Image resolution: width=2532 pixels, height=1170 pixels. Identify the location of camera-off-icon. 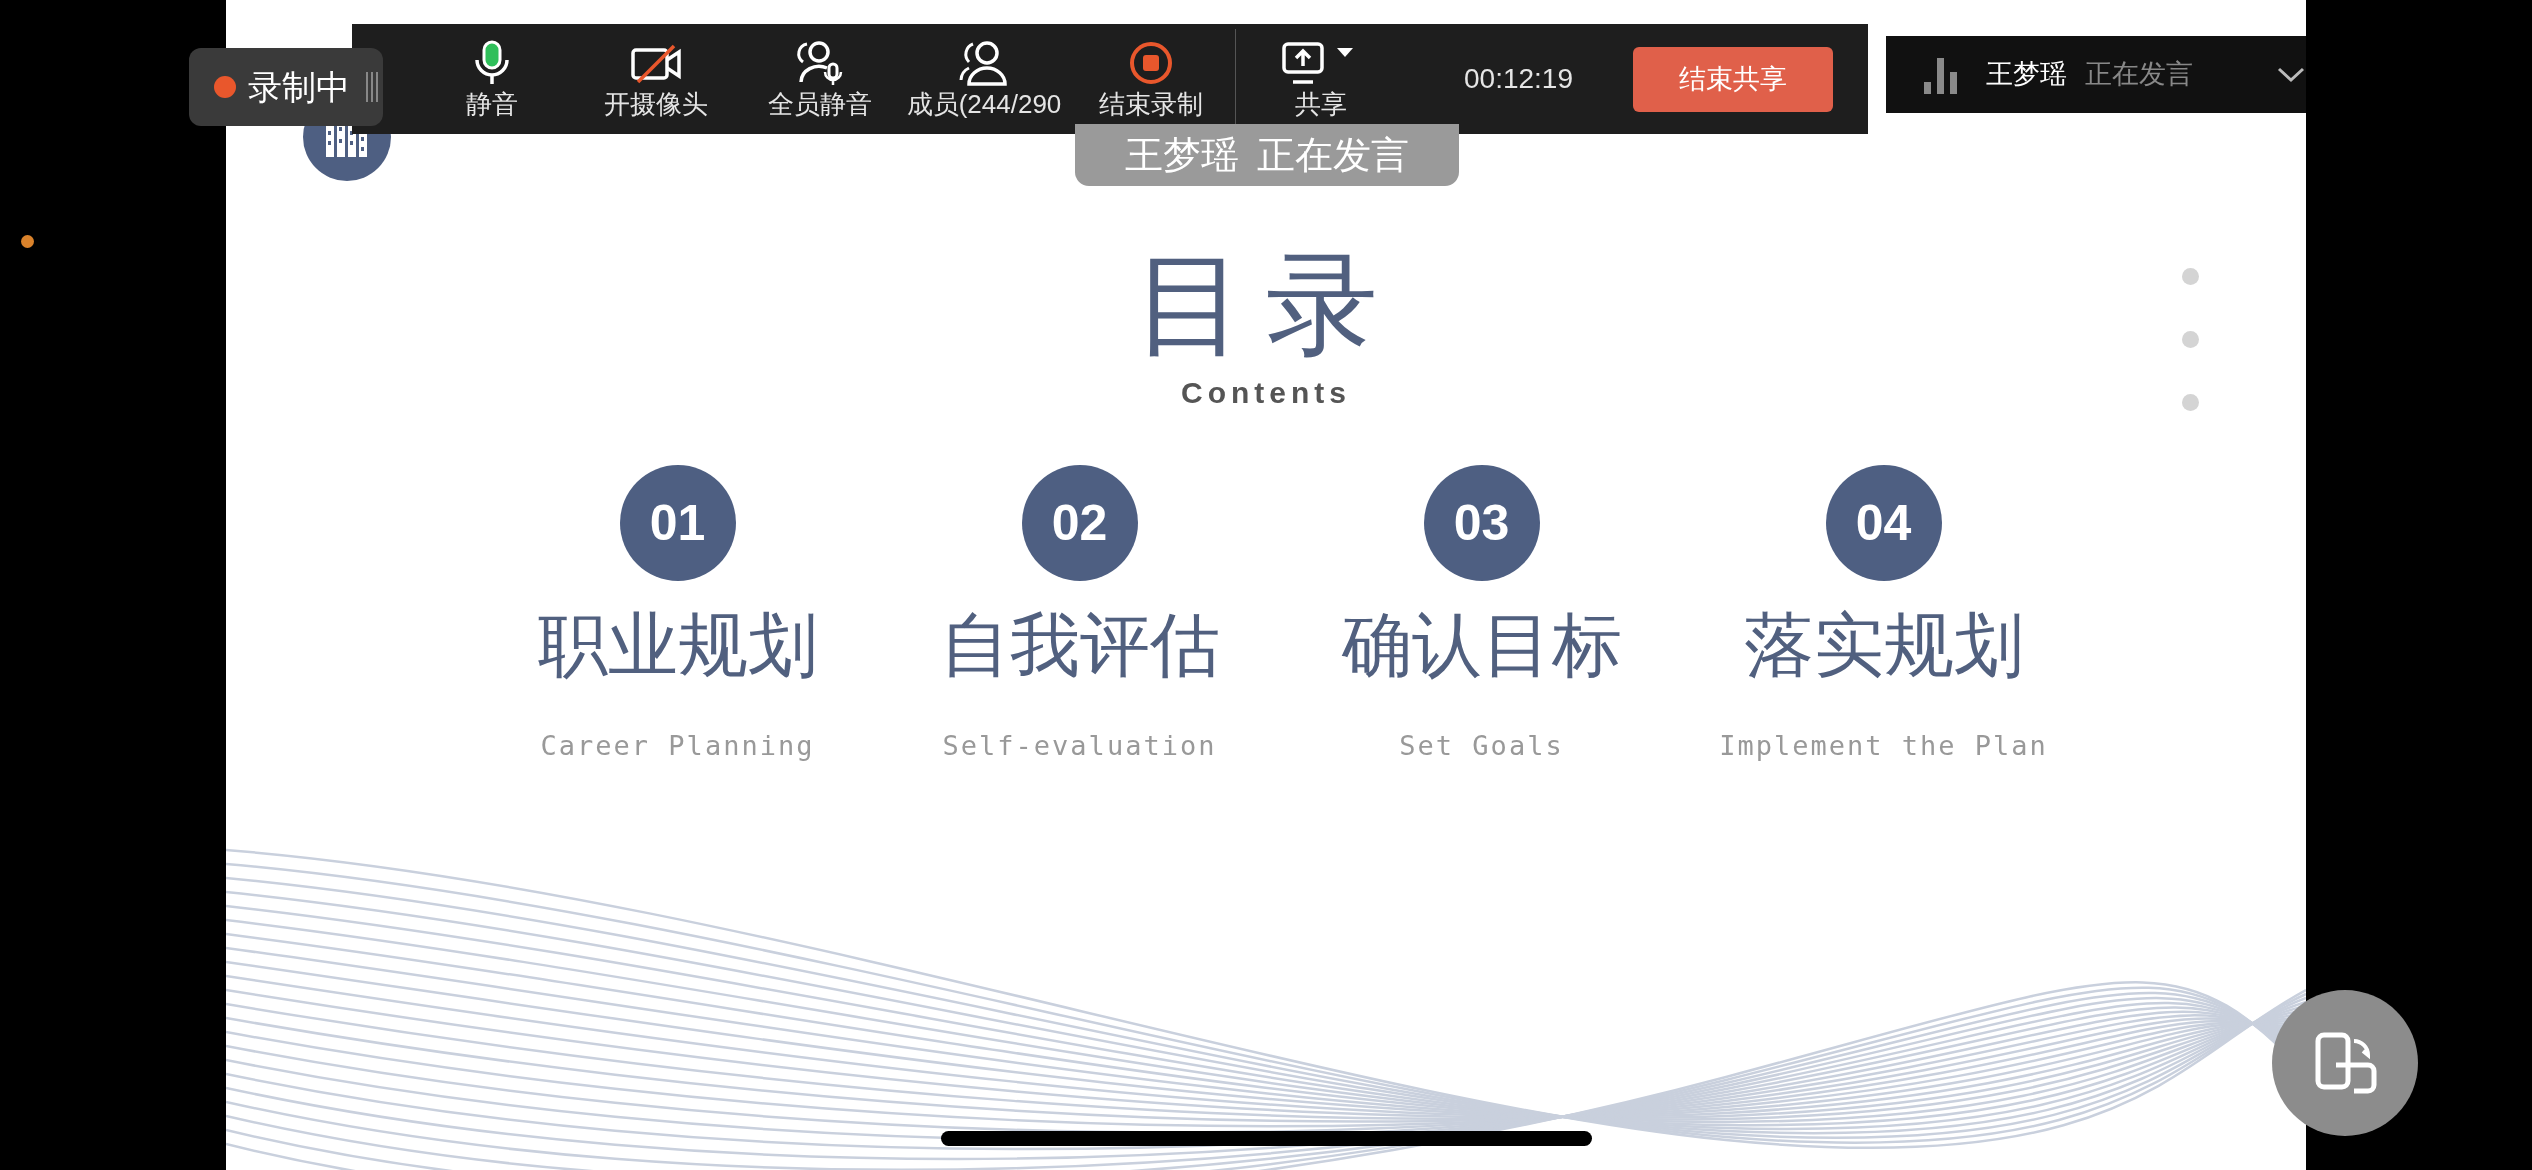
(656, 63).